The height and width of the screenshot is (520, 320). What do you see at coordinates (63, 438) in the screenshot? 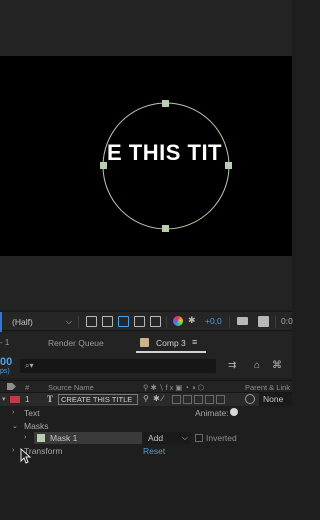
I see `mask-name: Mask 1` at bounding box center [63, 438].